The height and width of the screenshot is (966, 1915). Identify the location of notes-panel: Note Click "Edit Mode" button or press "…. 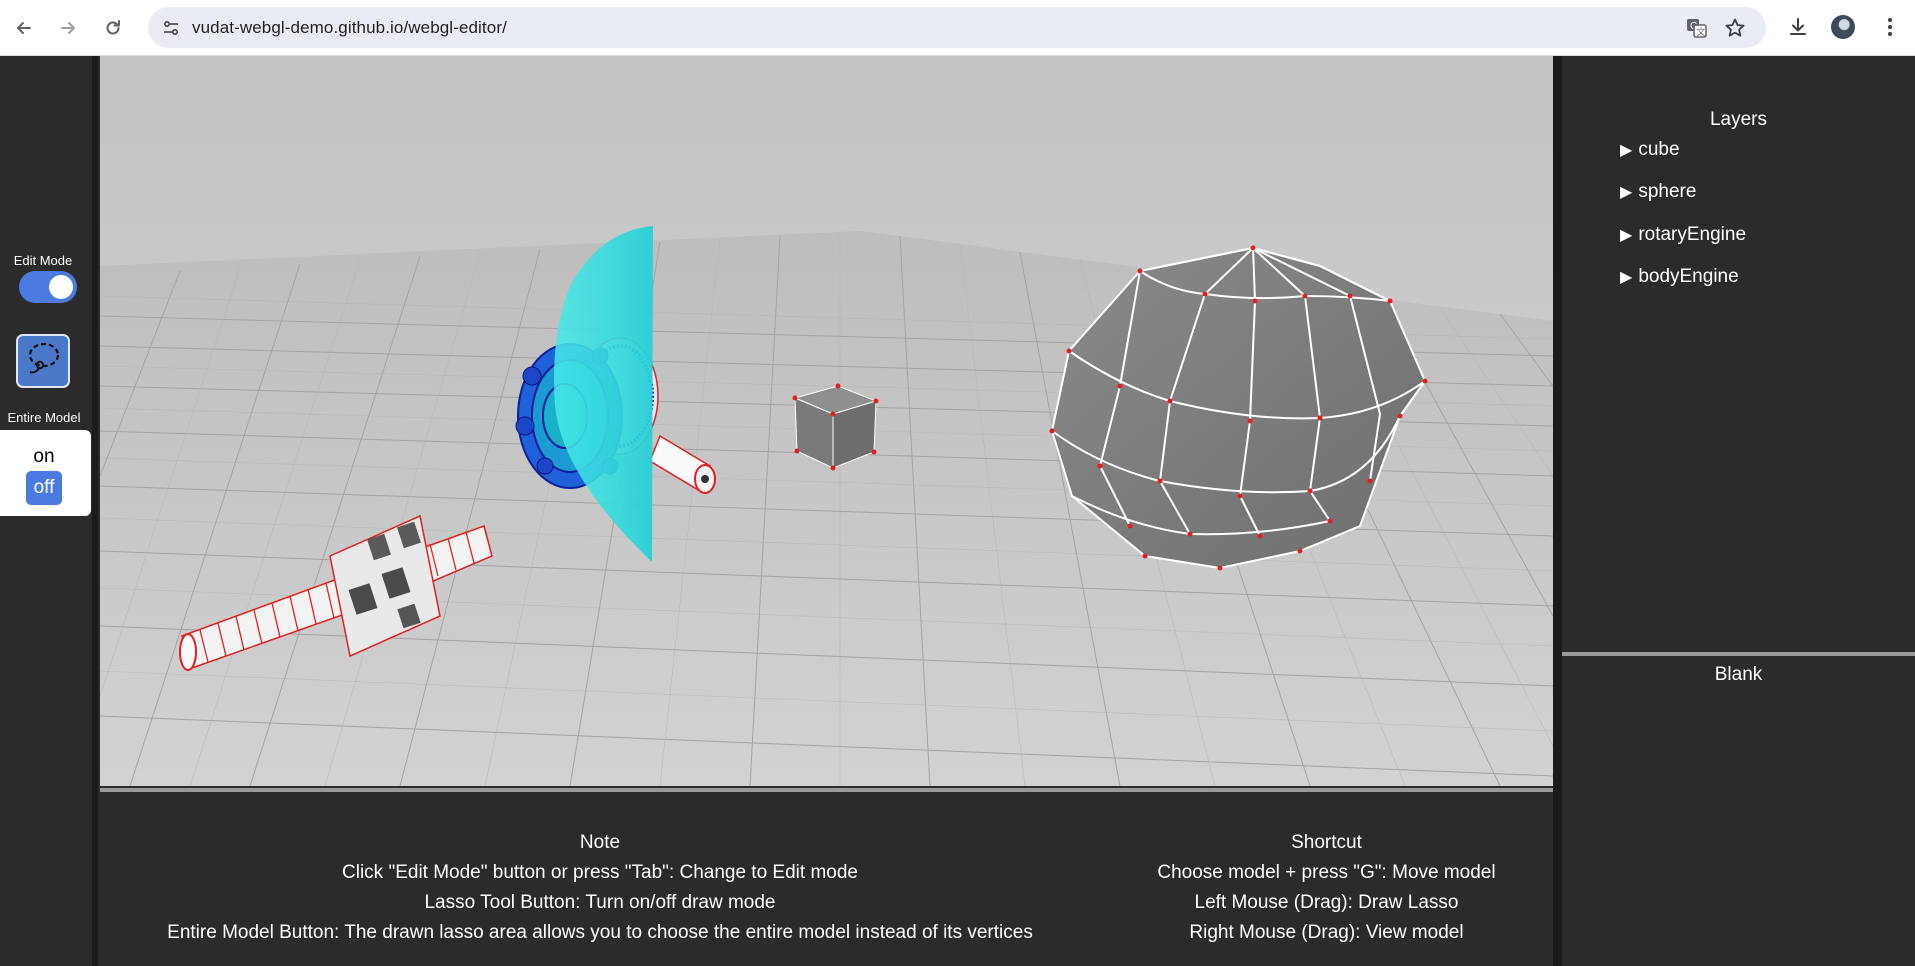
(826, 877).